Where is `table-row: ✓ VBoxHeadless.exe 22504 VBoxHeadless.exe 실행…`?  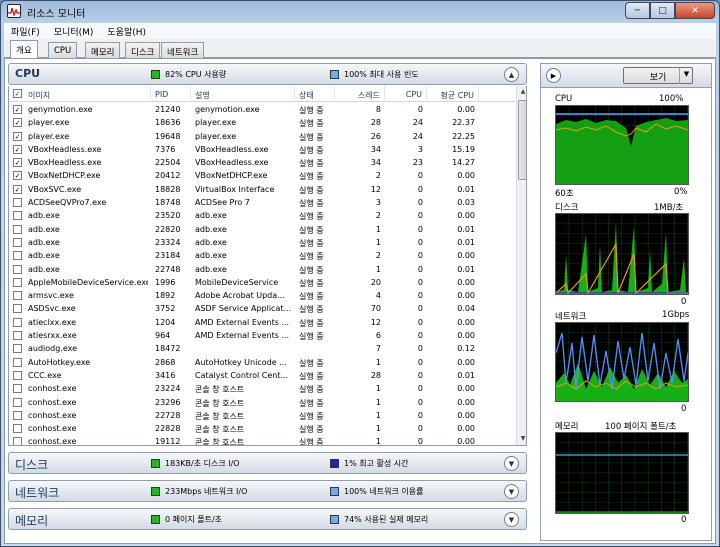
table-row: ✓ VBoxHeadless.exe 22504 VBoxHeadless.exe 실행… is located at coordinates (262, 162).